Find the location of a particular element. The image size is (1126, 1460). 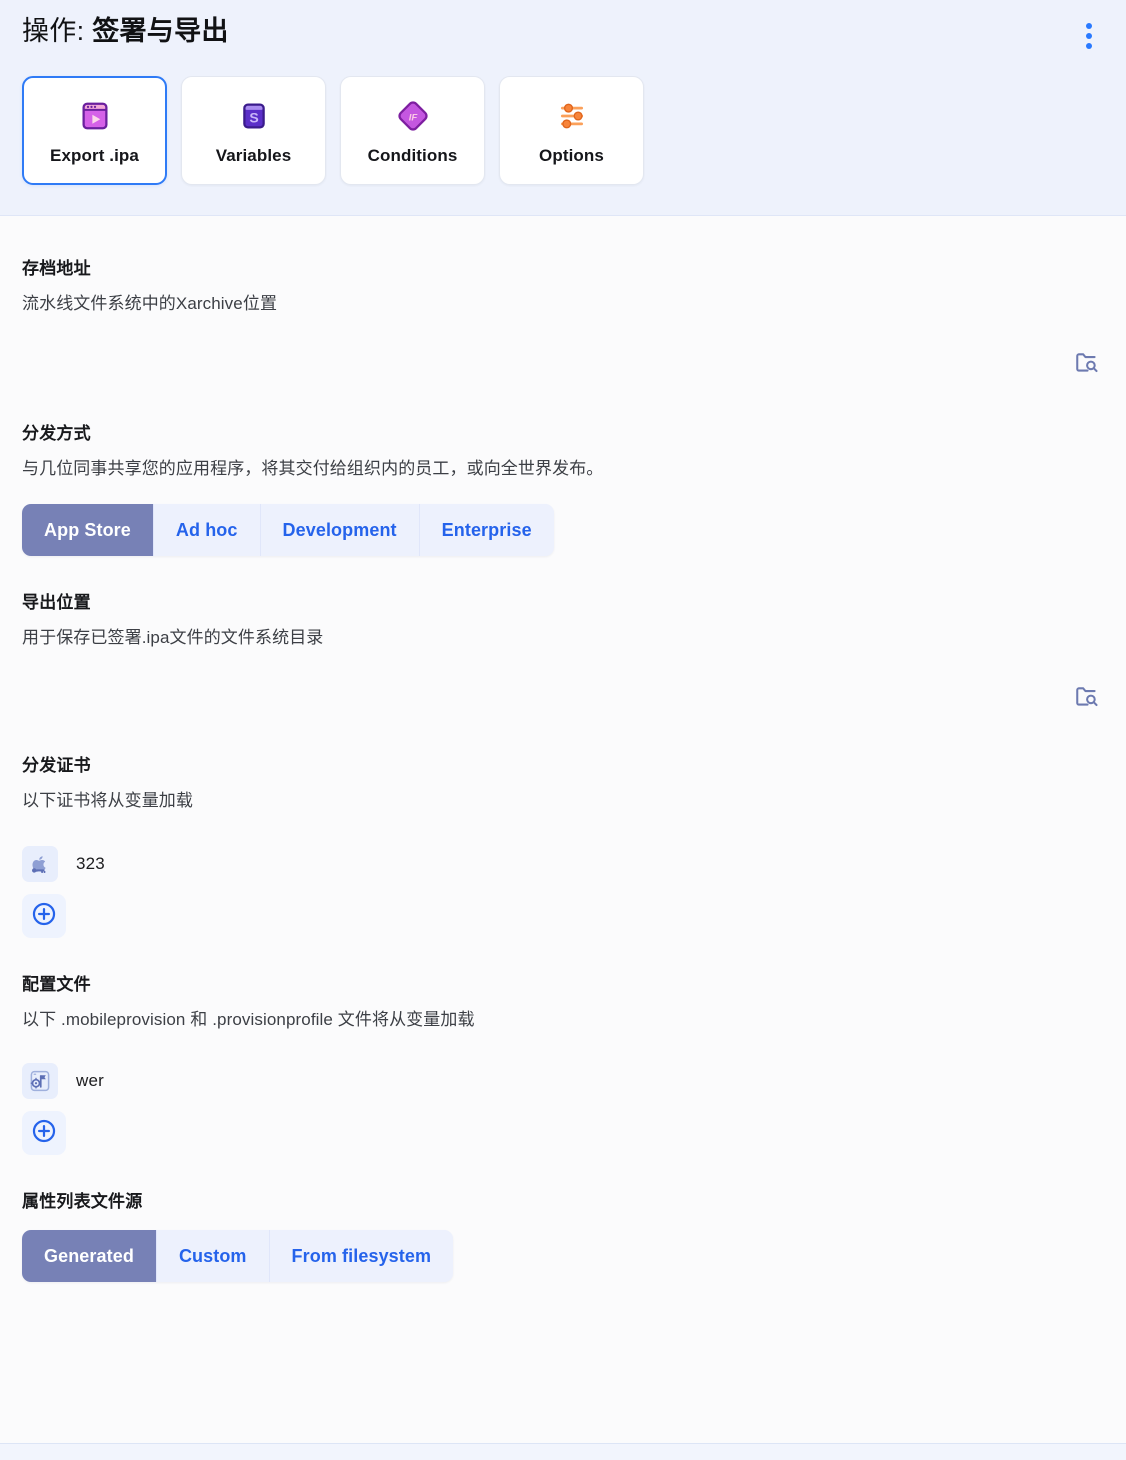

tab-conditions: IF Conditions is located at coordinates (412, 130).